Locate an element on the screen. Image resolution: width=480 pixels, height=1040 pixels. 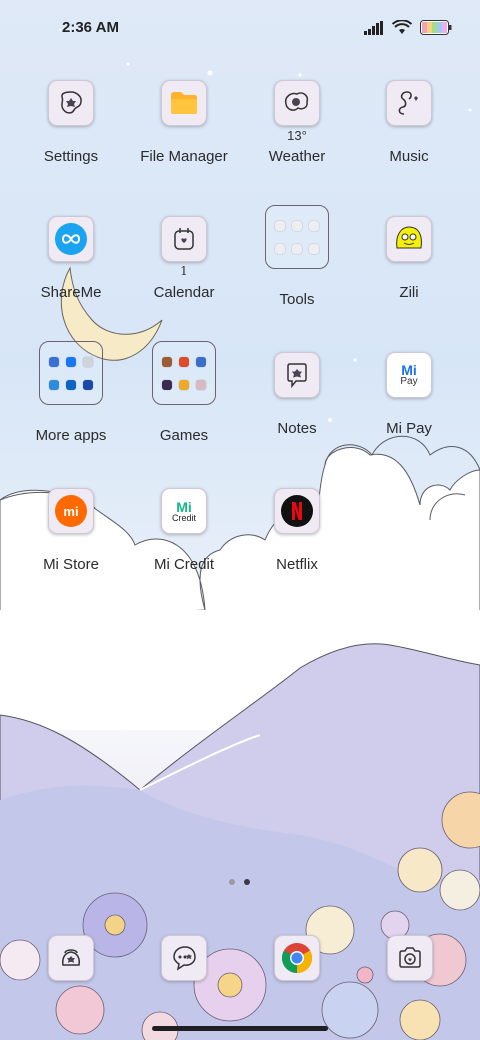
shareme-app: ShareMe is located at coordinates (71, 258).